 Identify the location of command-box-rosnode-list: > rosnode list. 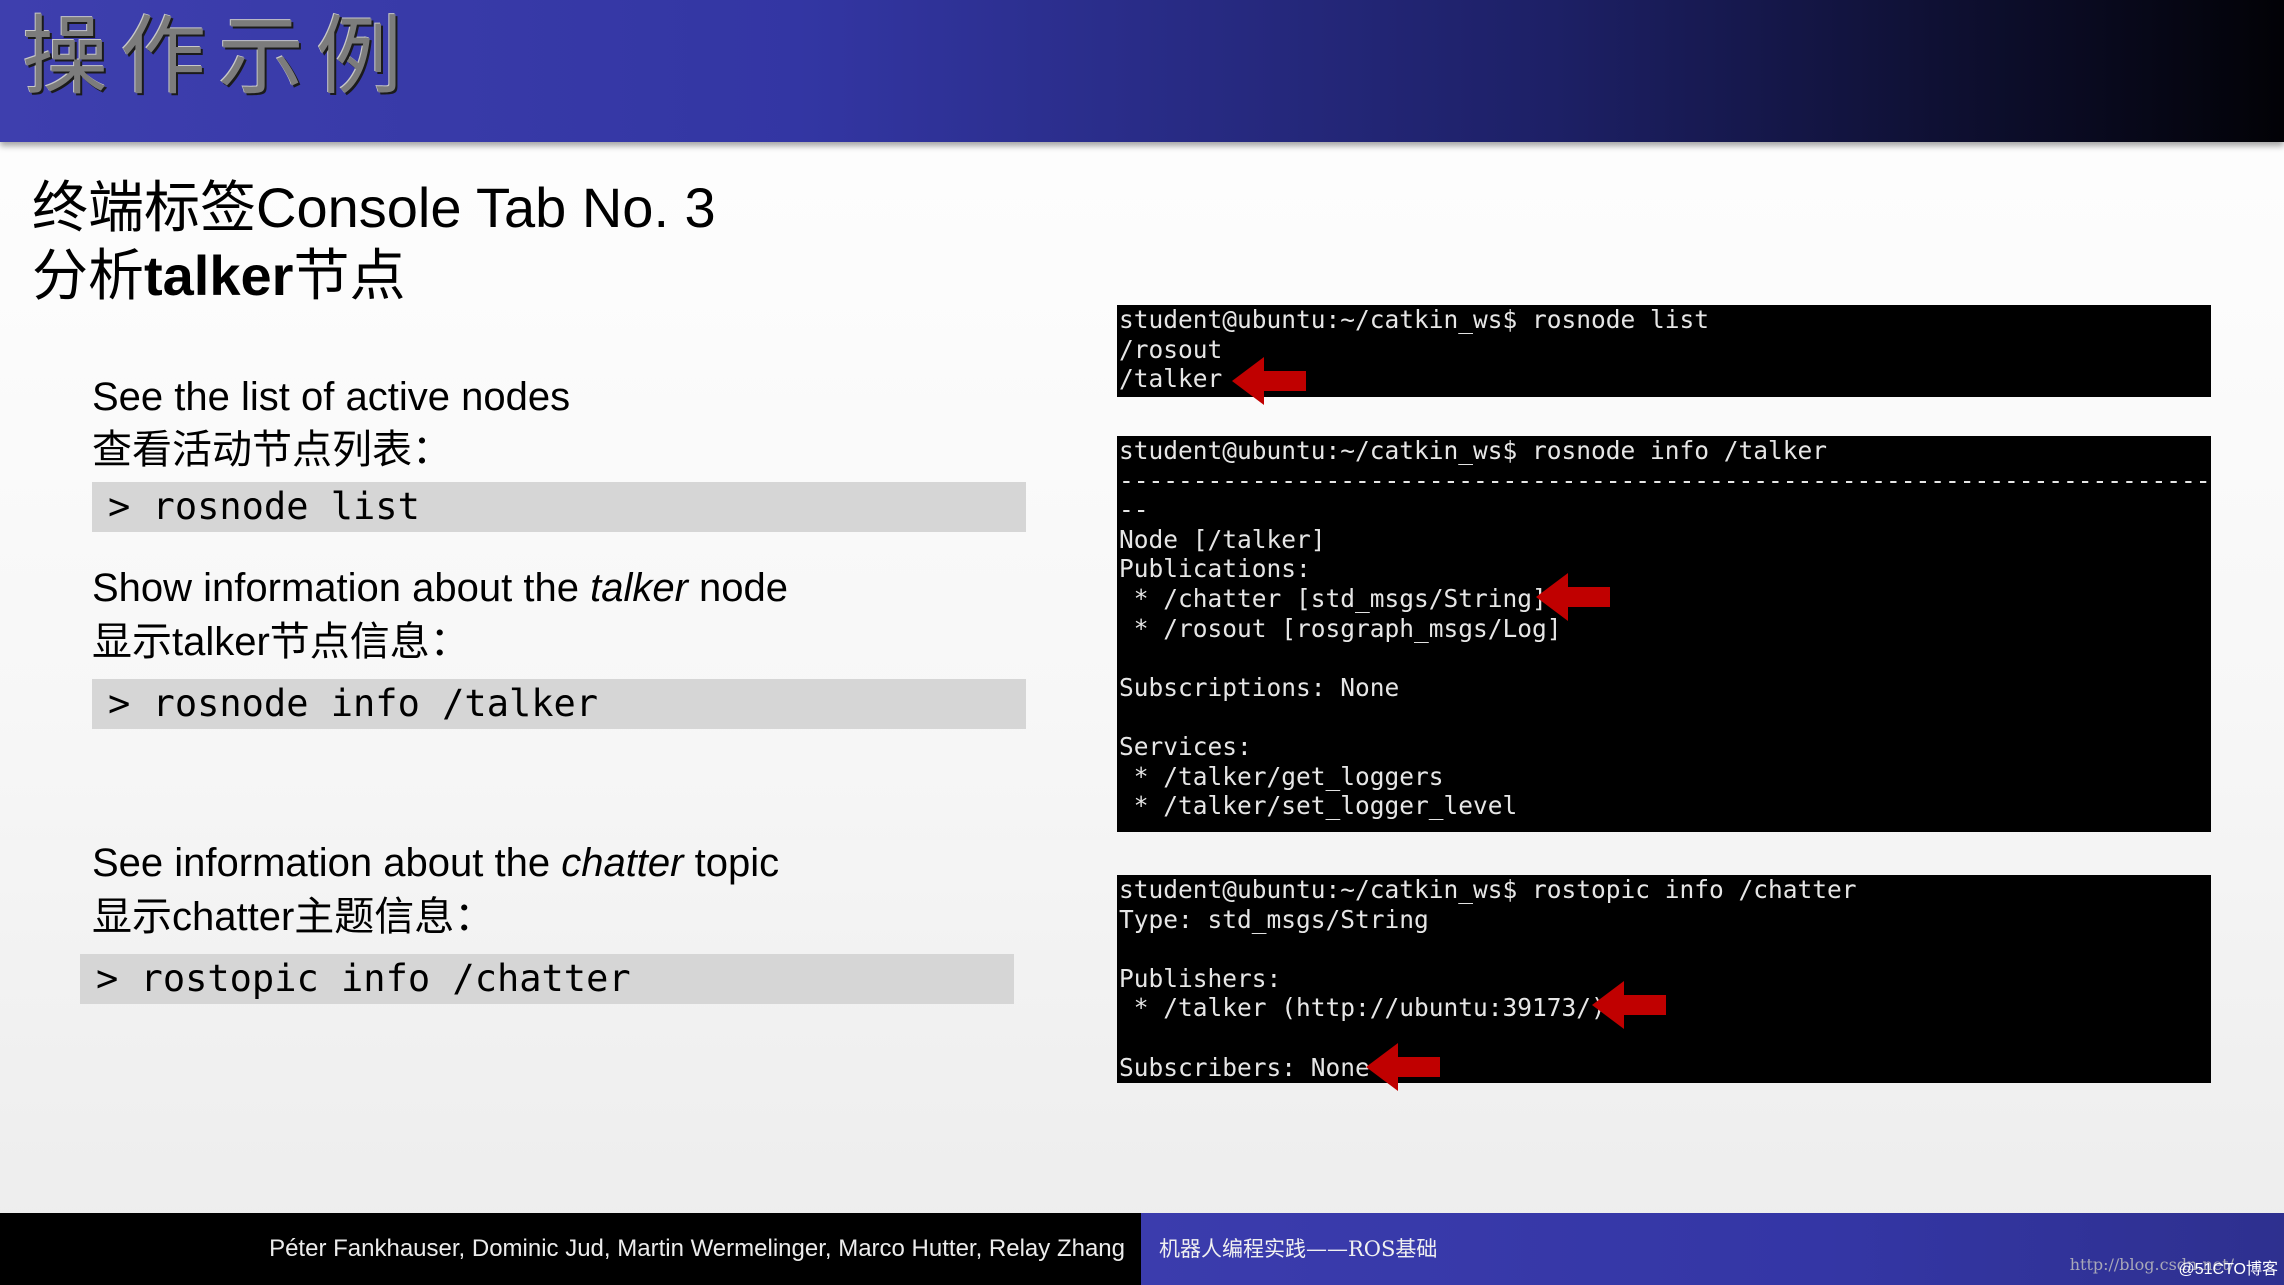
(559, 507).